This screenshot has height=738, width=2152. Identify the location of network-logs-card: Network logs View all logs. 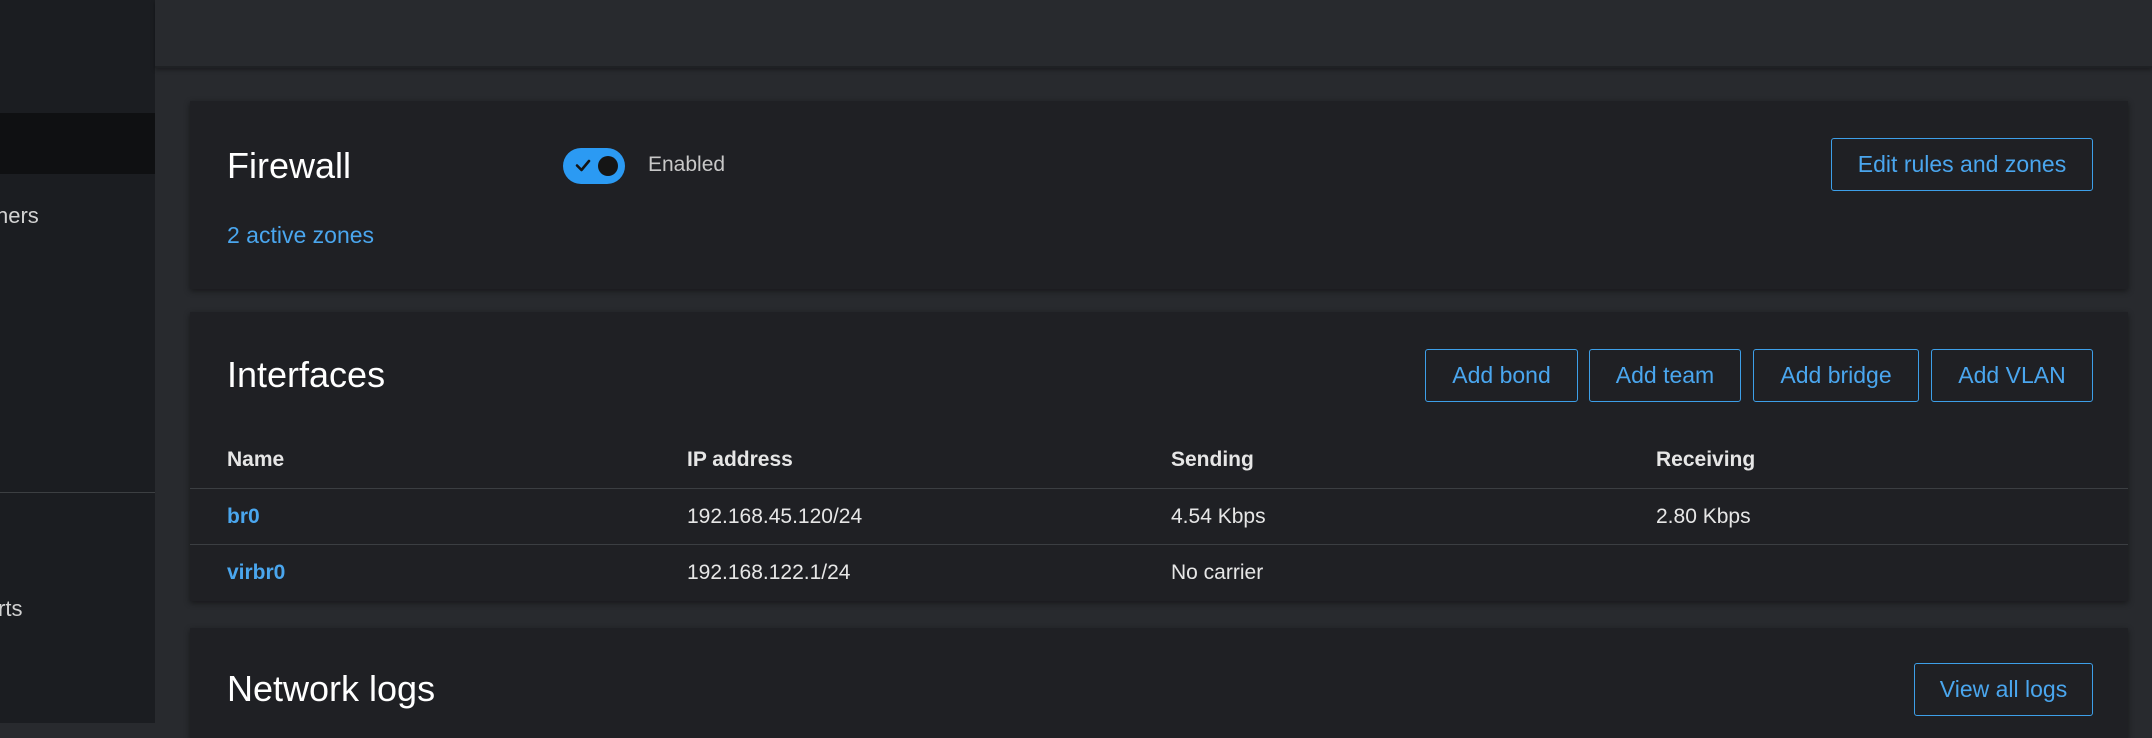
(1159, 683).